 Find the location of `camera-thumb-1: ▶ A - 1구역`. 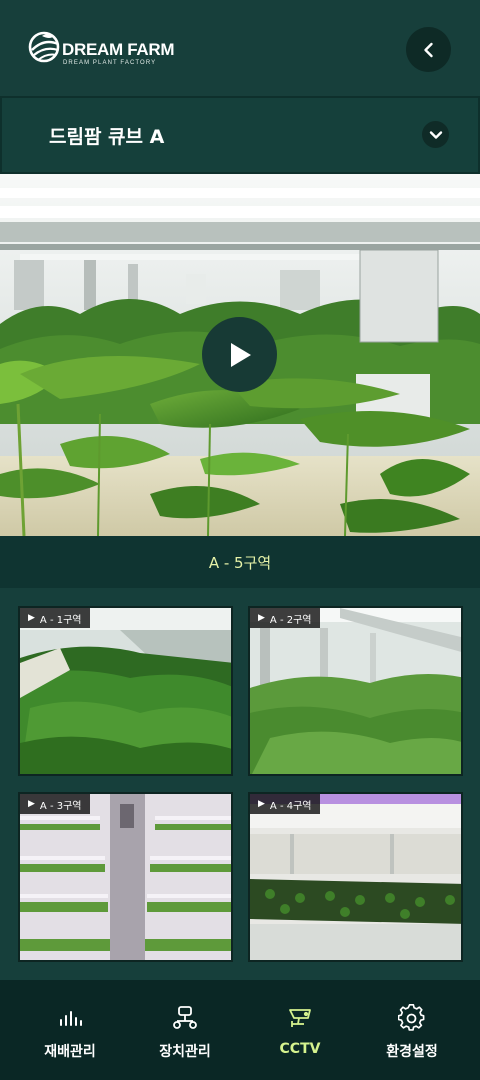

camera-thumb-1: ▶ A - 1구역 is located at coordinates (125, 691).